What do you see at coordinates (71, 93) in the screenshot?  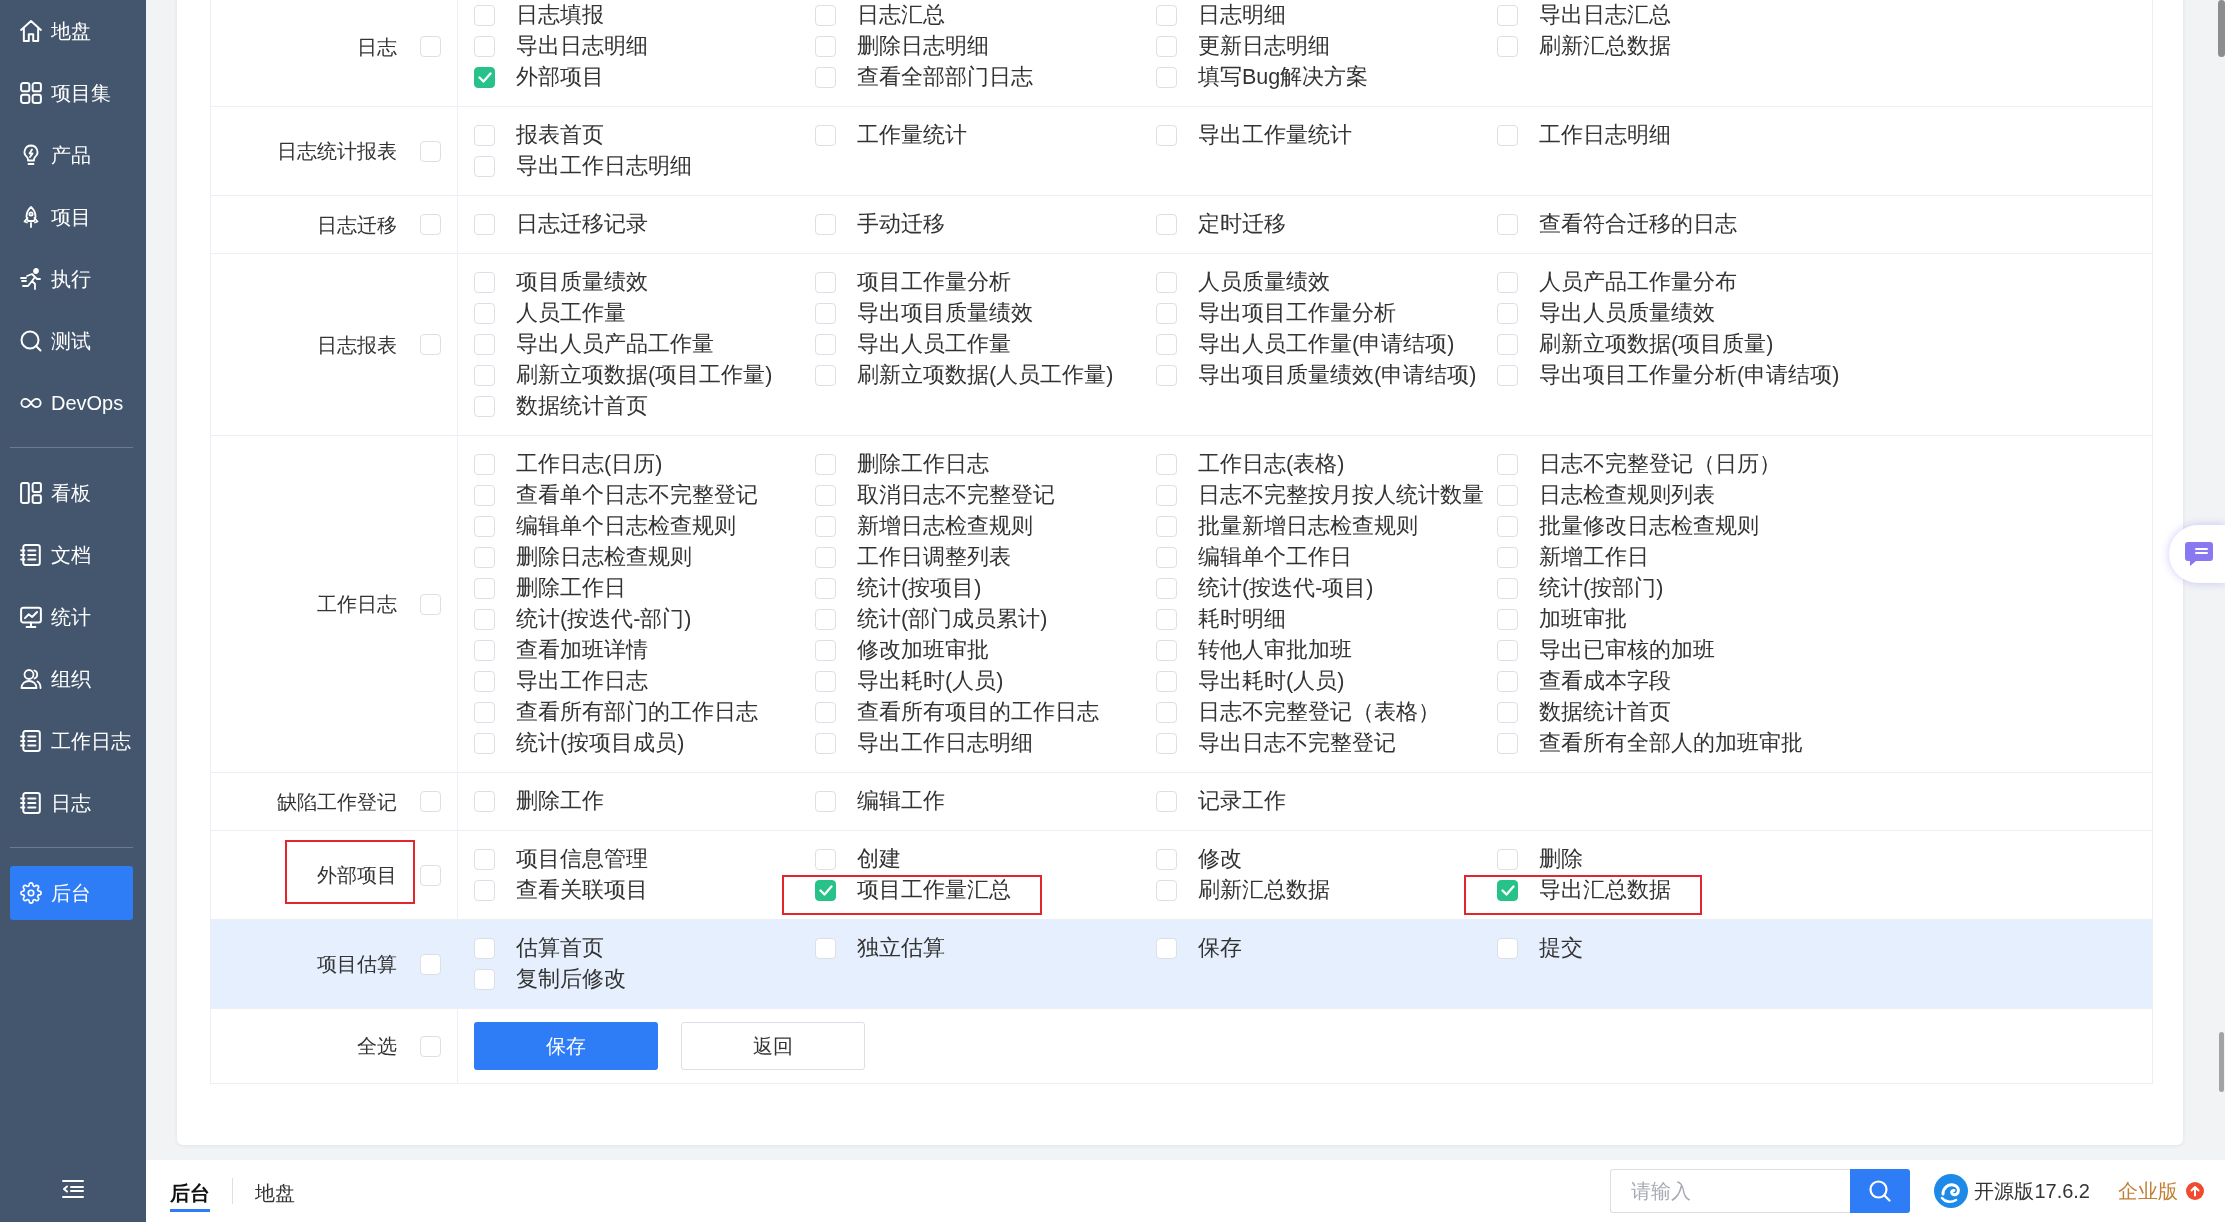 I see `sidebar-item: 项目集` at bounding box center [71, 93].